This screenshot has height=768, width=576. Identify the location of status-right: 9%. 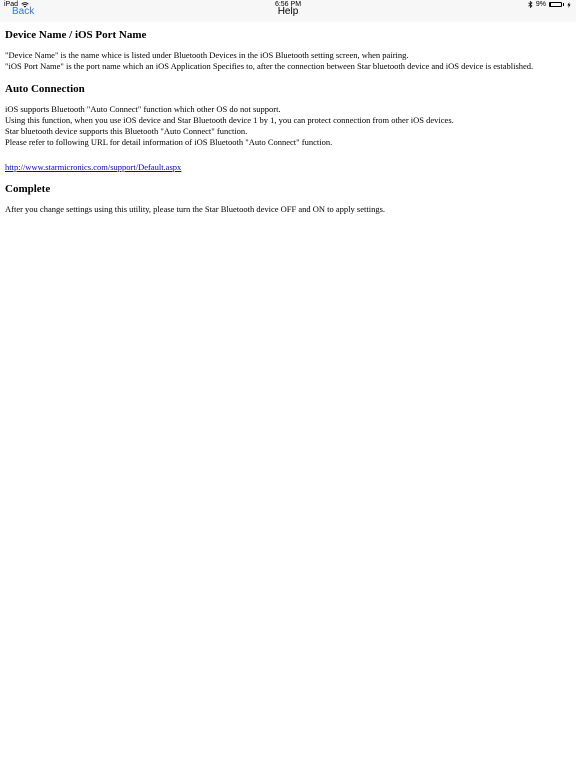
(549, 4).